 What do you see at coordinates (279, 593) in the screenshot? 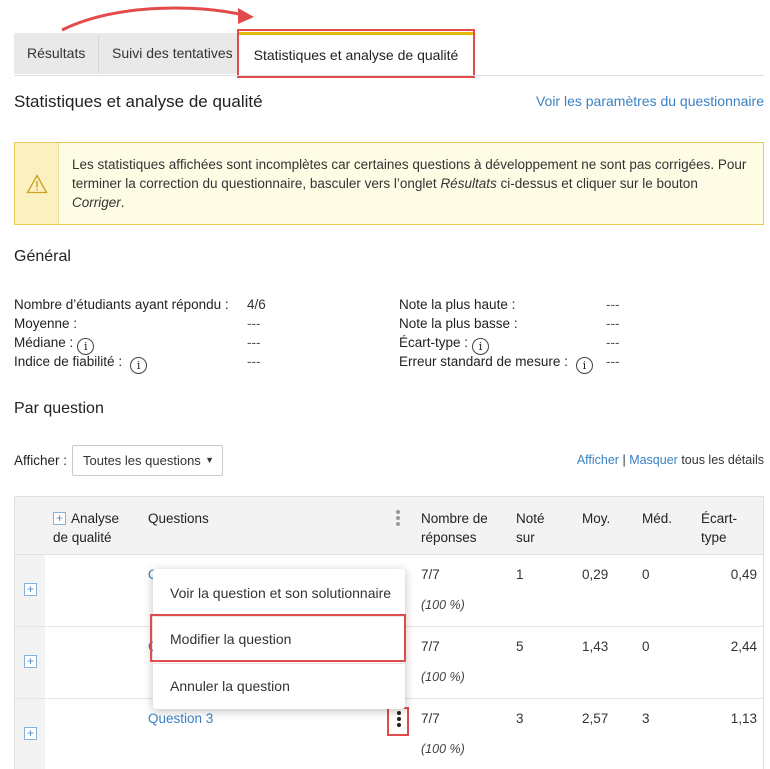
I see `view-question-menu-item: Voir la question et son solutionnaire` at bounding box center [279, 593].